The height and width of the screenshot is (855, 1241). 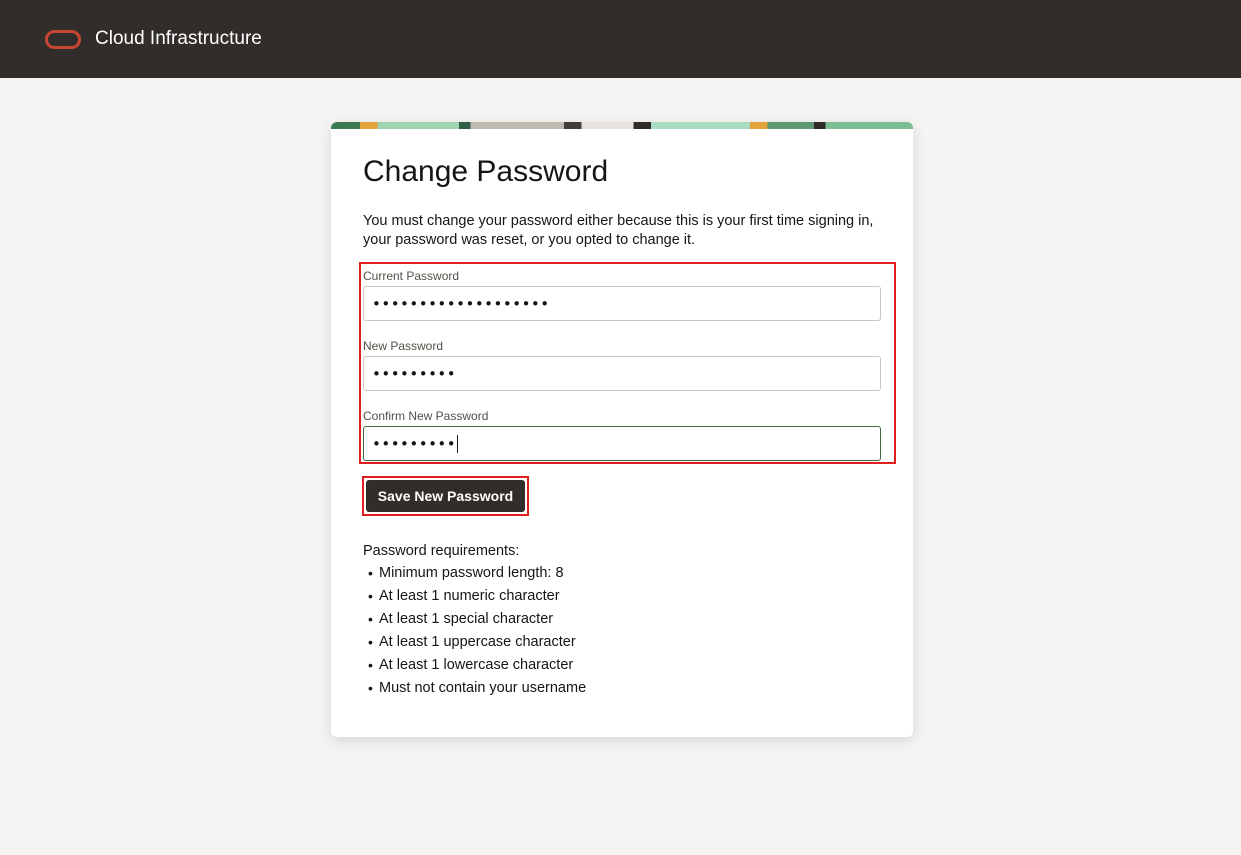 I want to click on top-bar: Cloud Infrastructure, so click(x=620, y=39).